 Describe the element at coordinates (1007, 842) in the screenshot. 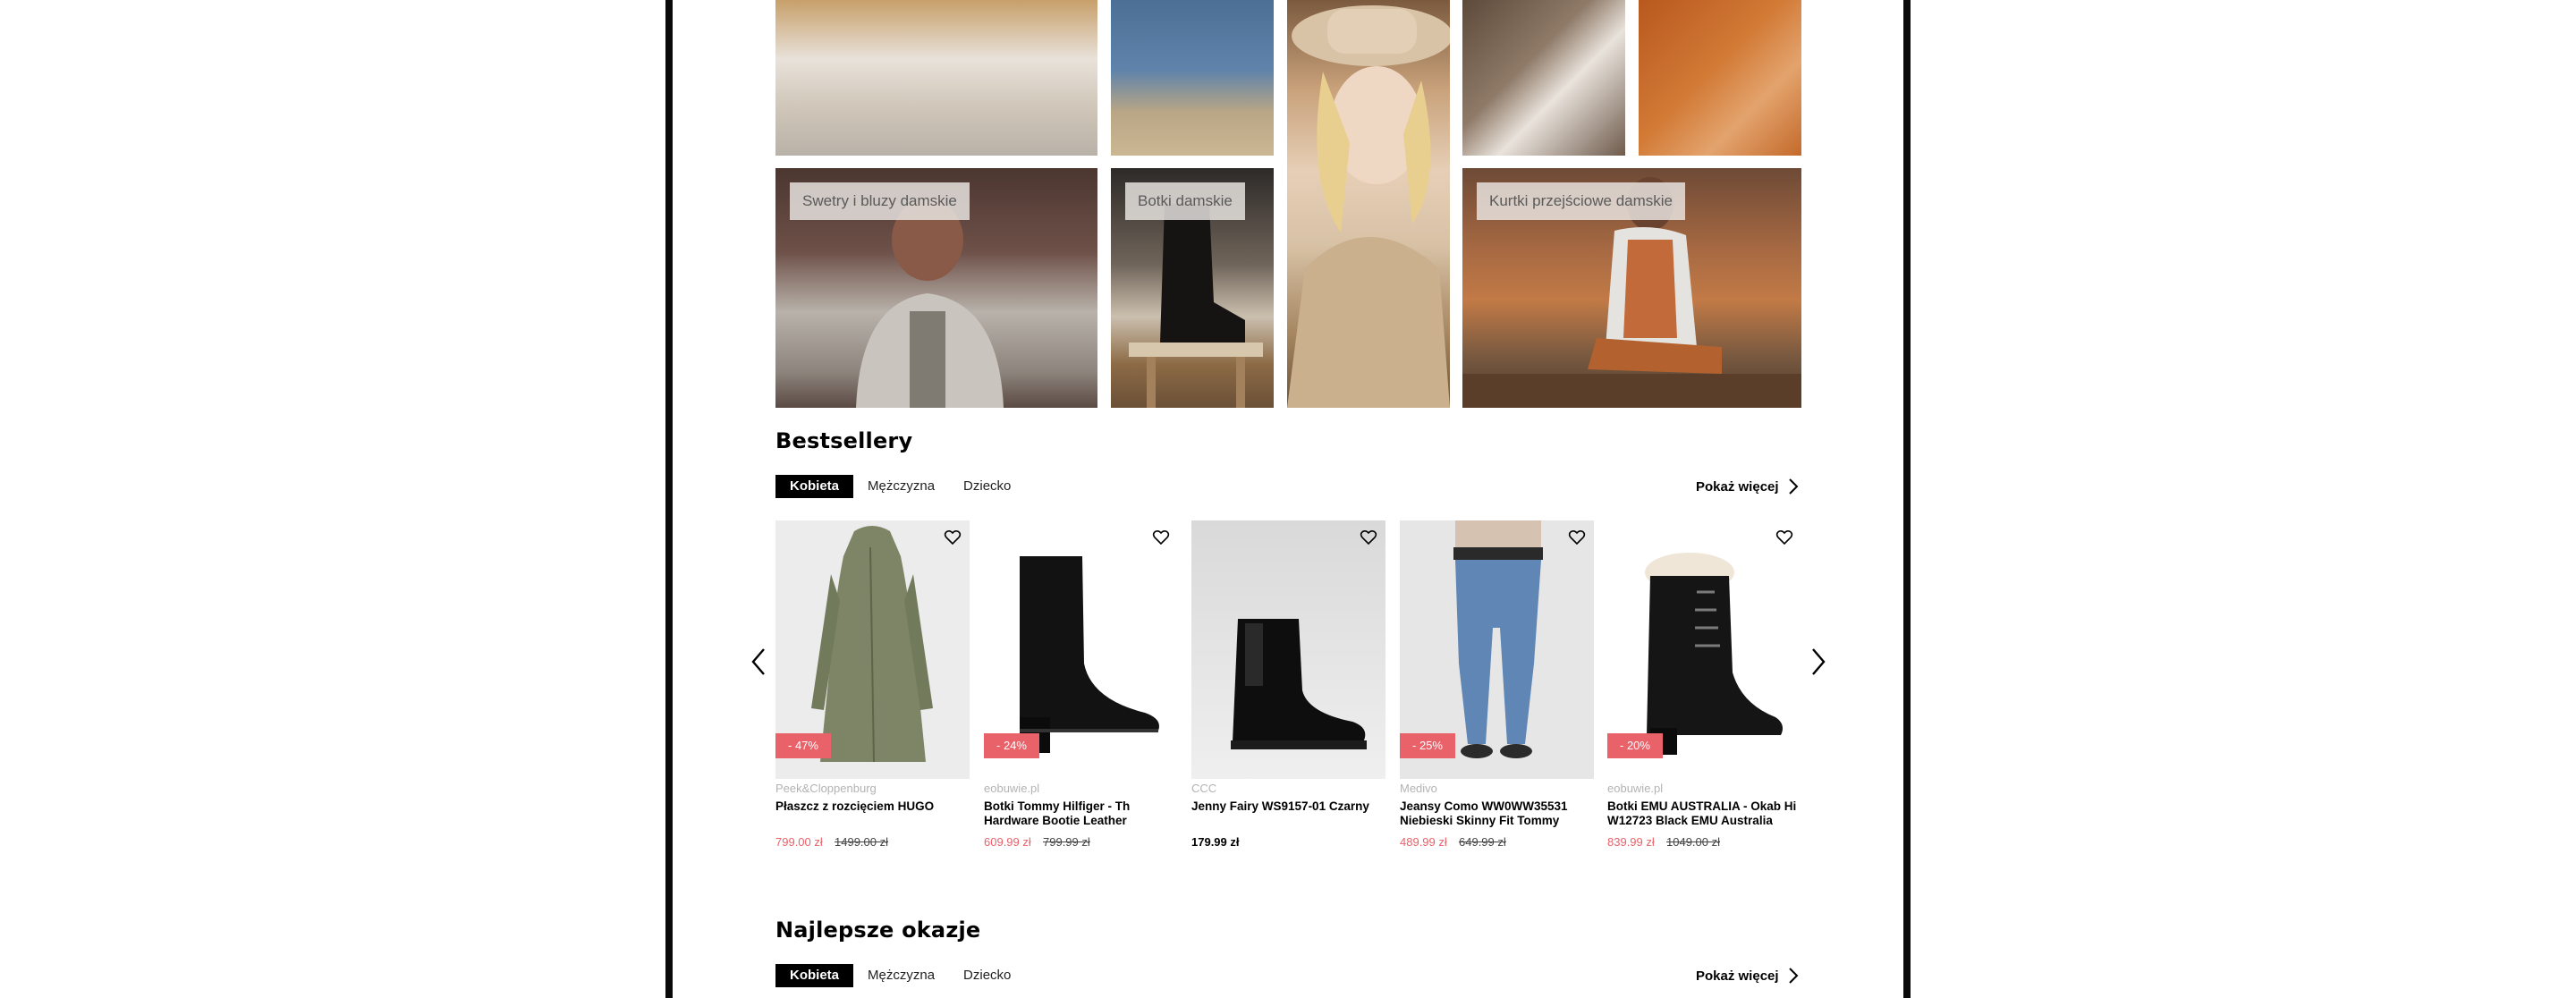

I see `product-price: 609.99 zł` at that location.